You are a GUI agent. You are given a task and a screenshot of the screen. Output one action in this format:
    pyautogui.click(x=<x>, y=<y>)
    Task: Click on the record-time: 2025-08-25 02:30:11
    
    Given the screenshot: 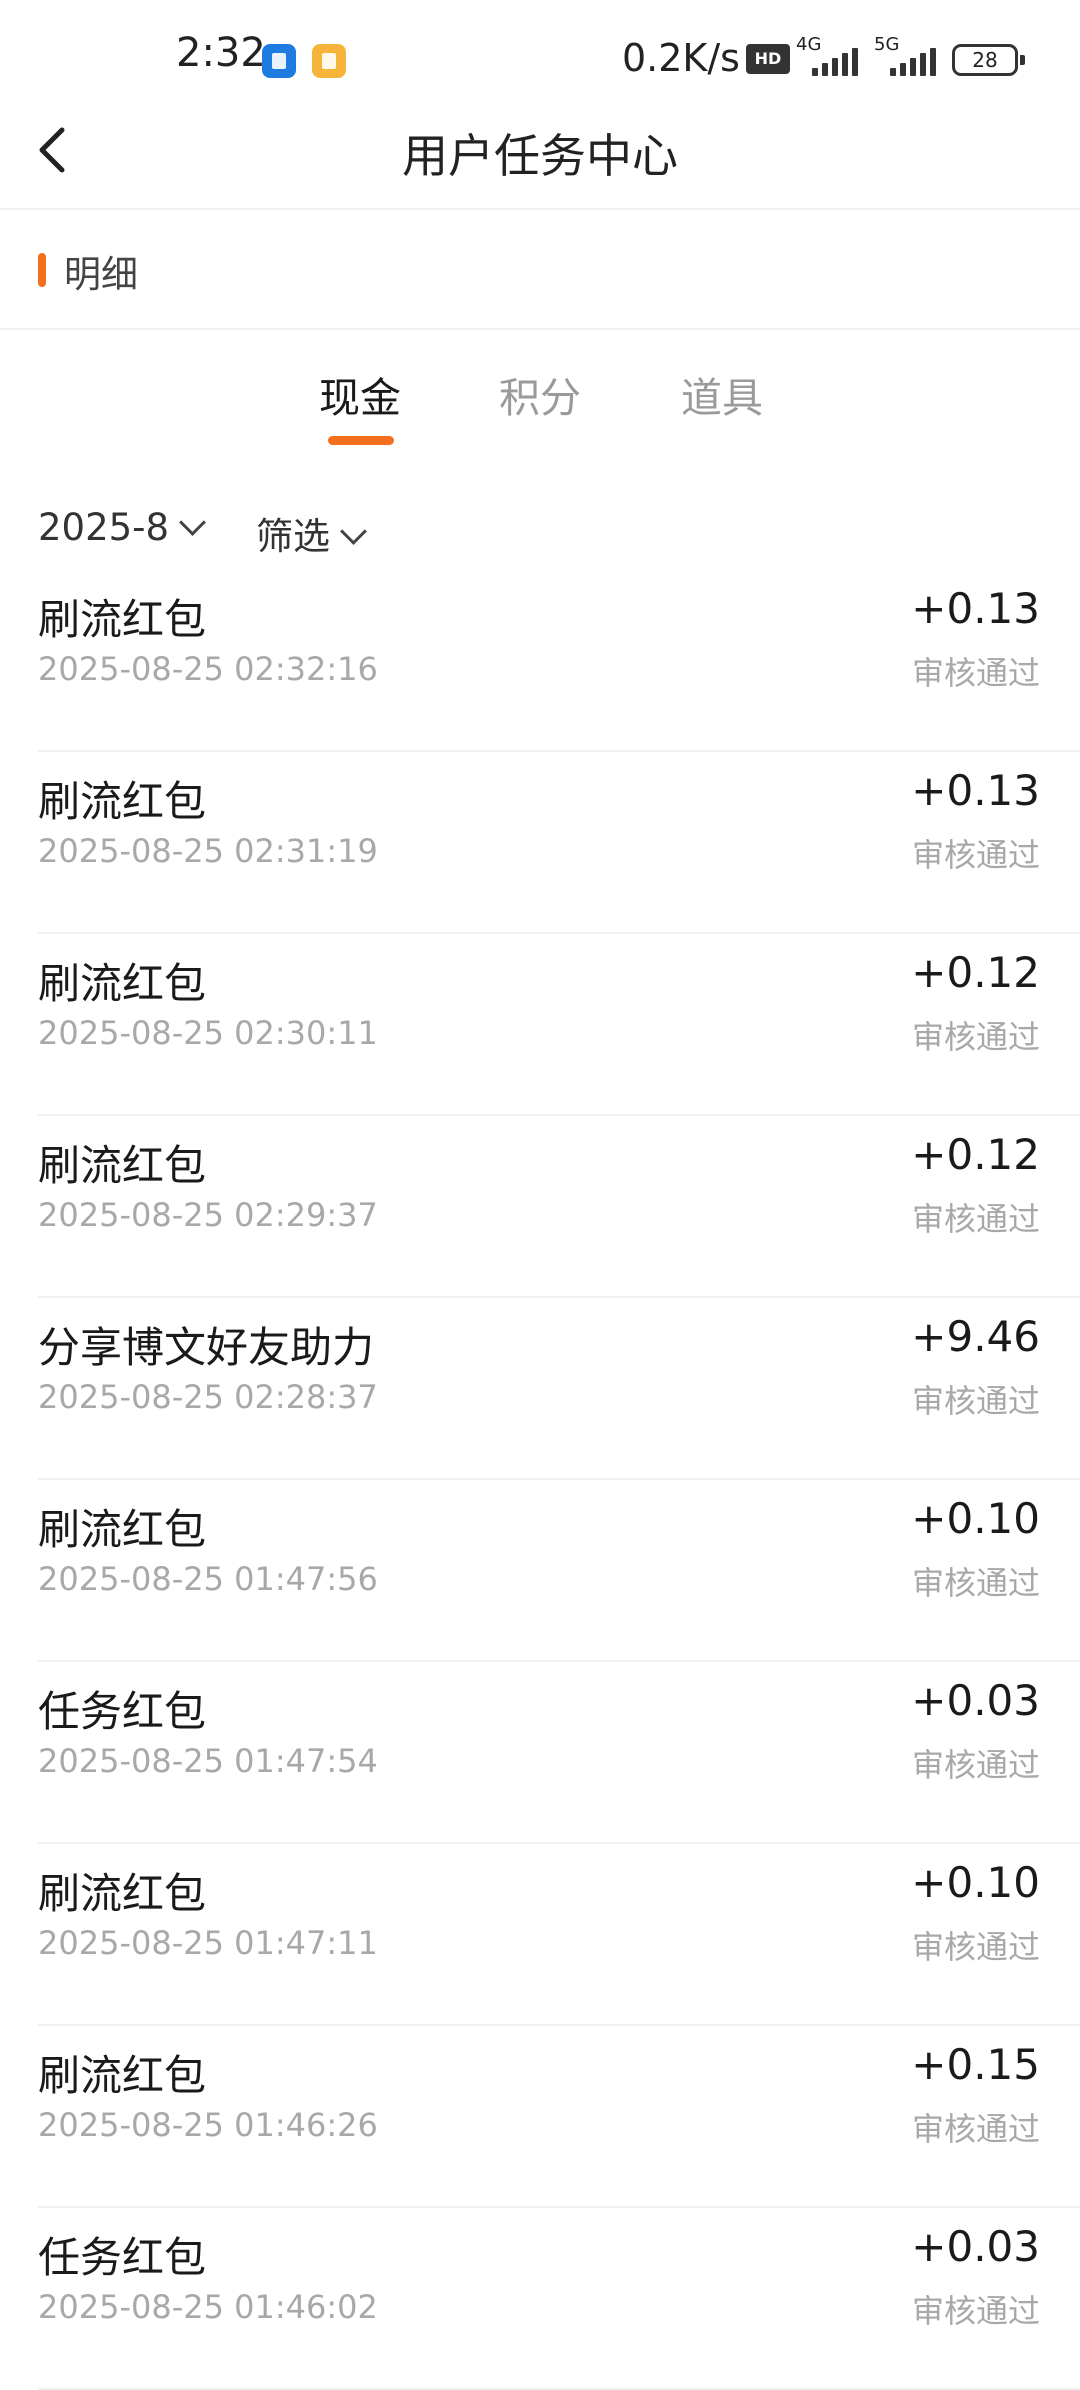 What is the action you would take?
    pyautogui.click(x=208, y=1033)
    